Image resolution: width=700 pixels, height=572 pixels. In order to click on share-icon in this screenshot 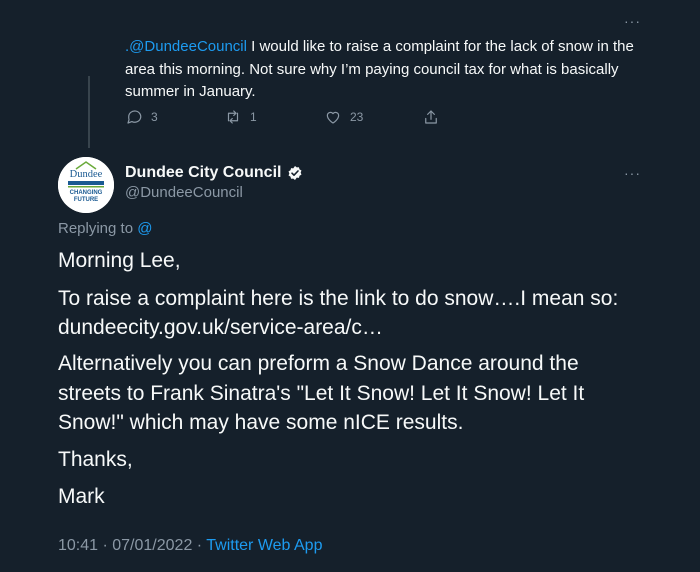, I will do `click(431, 117)`.